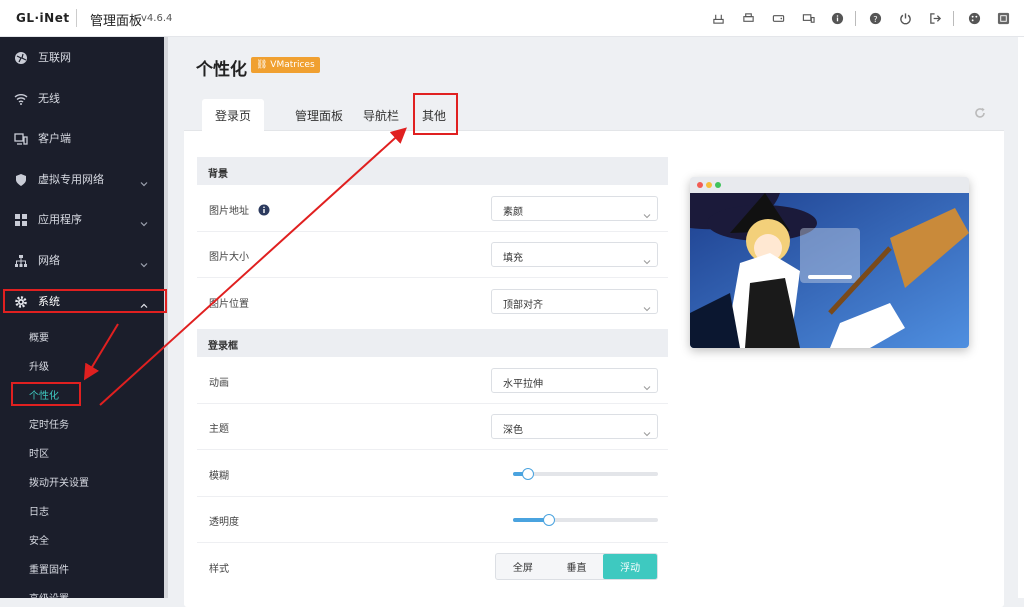  I want to click on tab-navbar: 导航栏, so click(381, 115).